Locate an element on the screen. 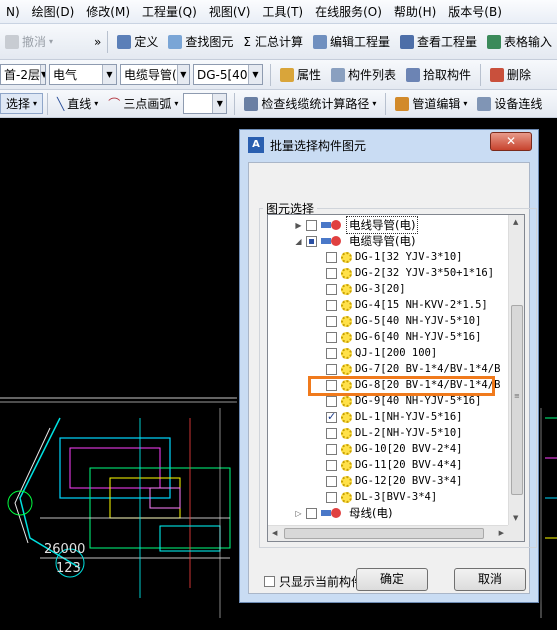 This screenshot has width=557, height=630. scroll-left-icon: ◀ is located at coordinates (274, 533).